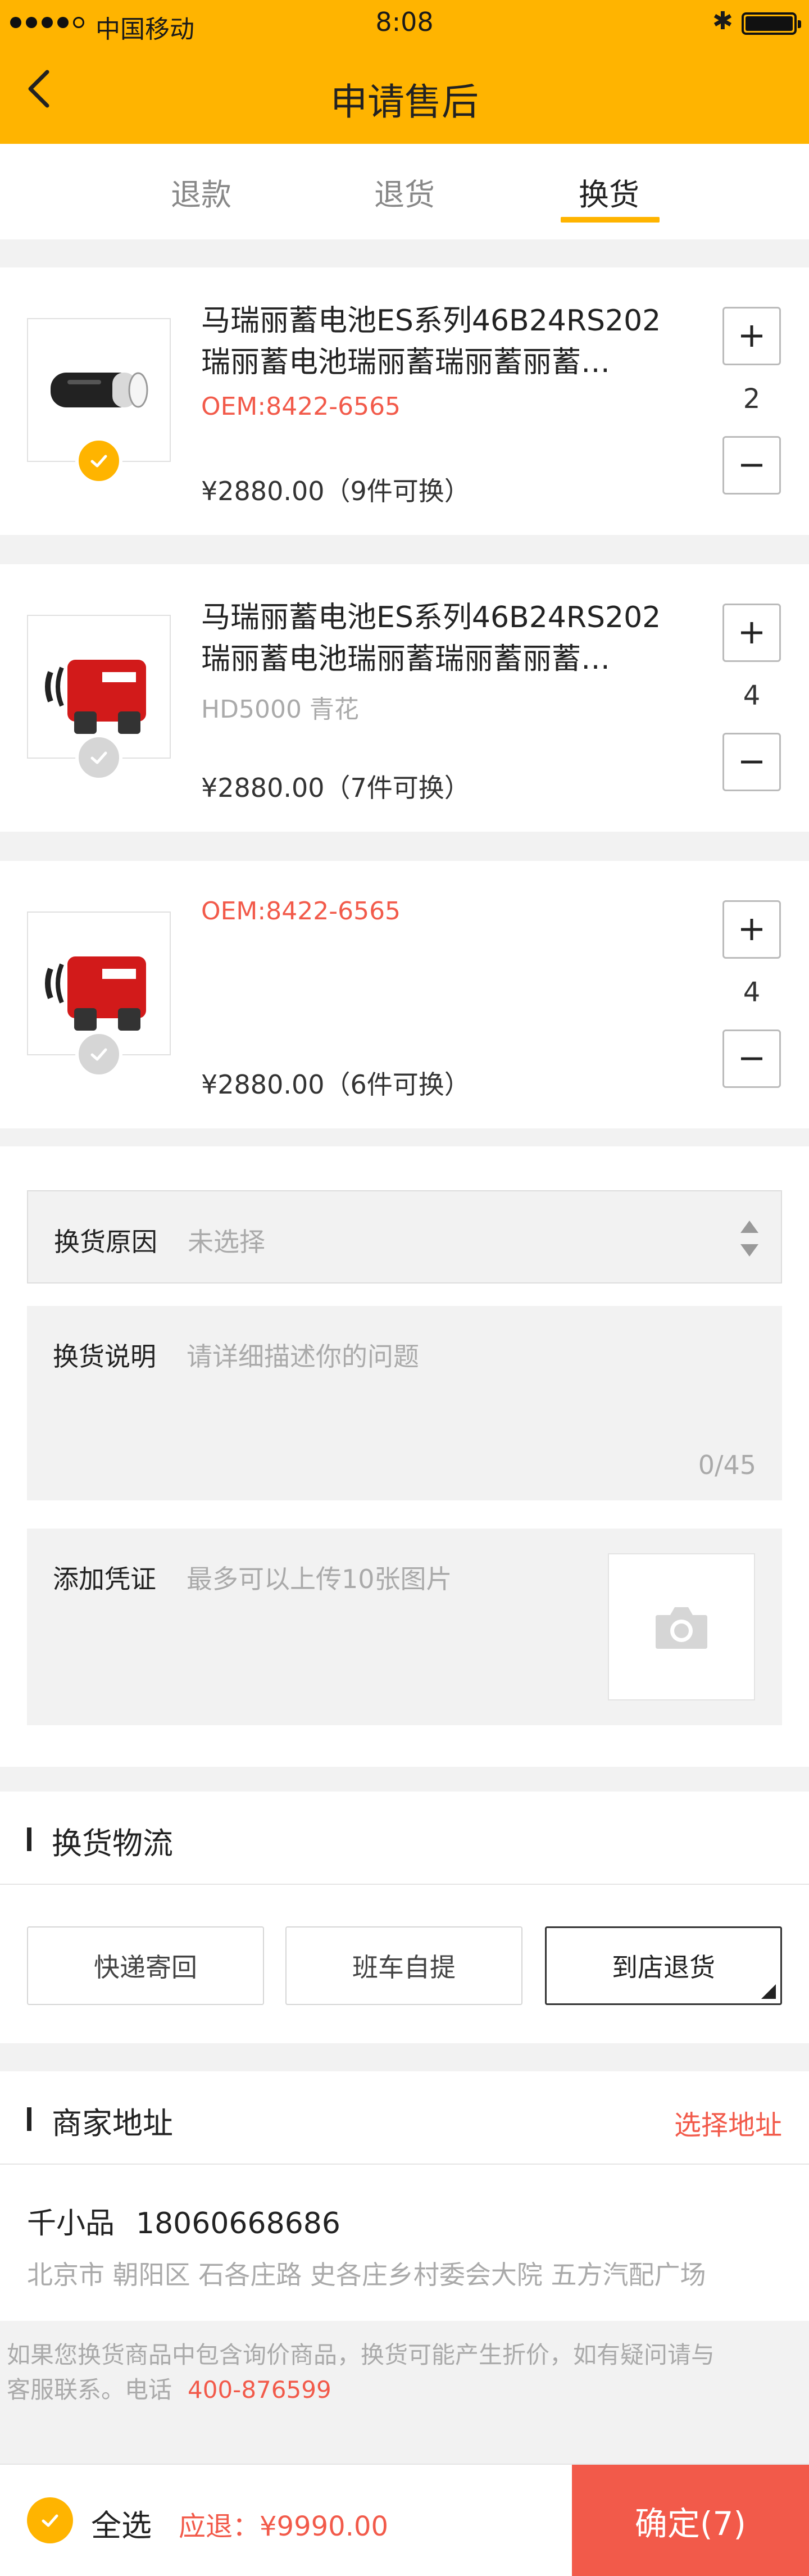 Image resolution: width=809 pixels, height=2576 pixels. I want to click on logistics-option-store: 到店退货, so click(664, 1965).